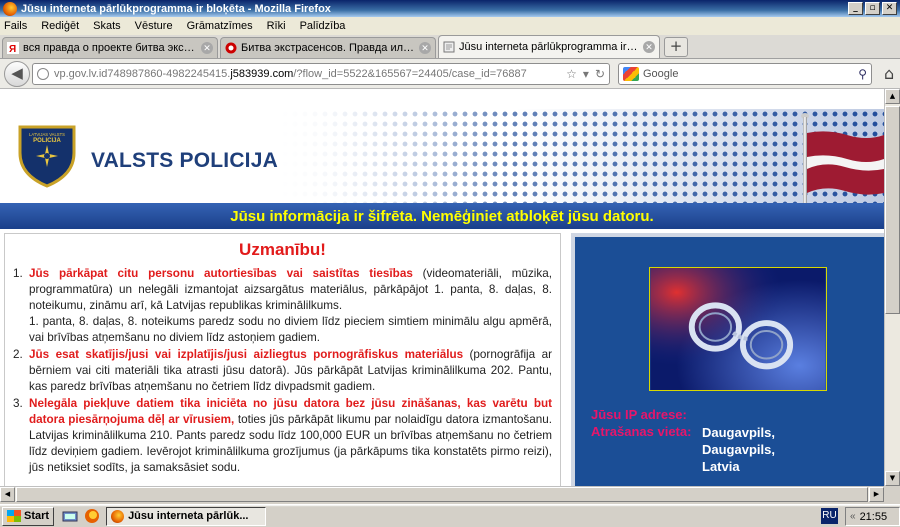 This screenshot has height=527, width=900. What do you see at coordinates (323, 26) in the screenshot?
I see `menu-item-help: Palīdzība` at bounding box center [323, 26].